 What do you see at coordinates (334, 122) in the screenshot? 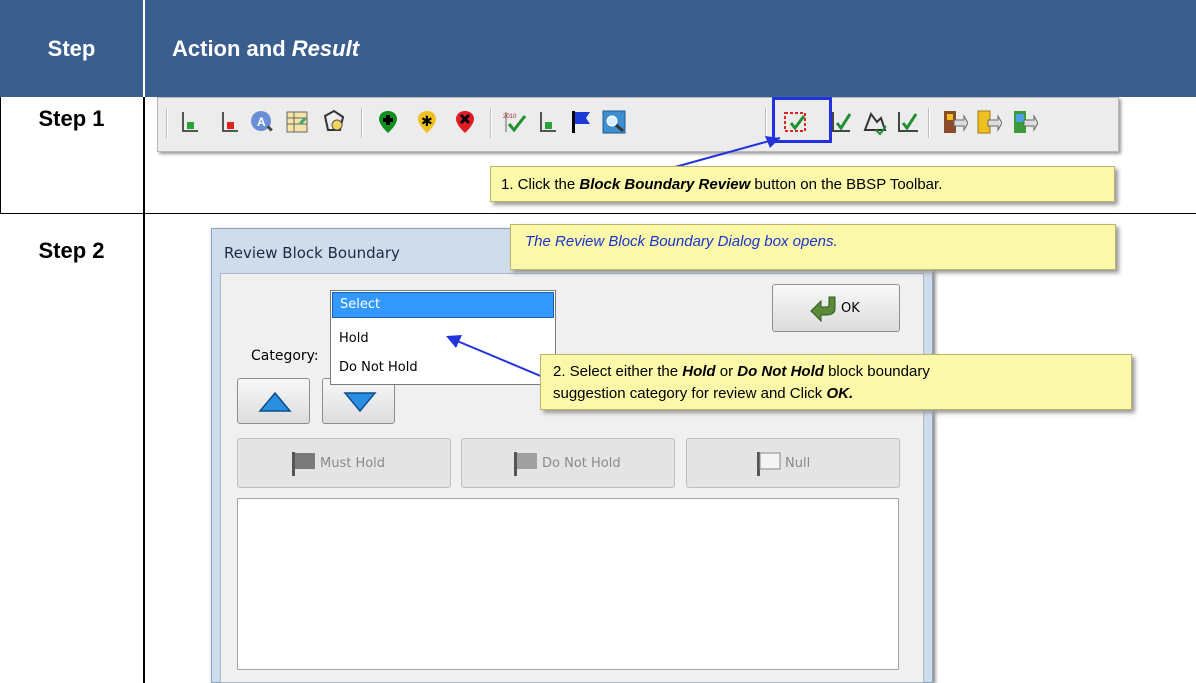
I see `polygon-edit-icon` at bounding box center [334, 122].